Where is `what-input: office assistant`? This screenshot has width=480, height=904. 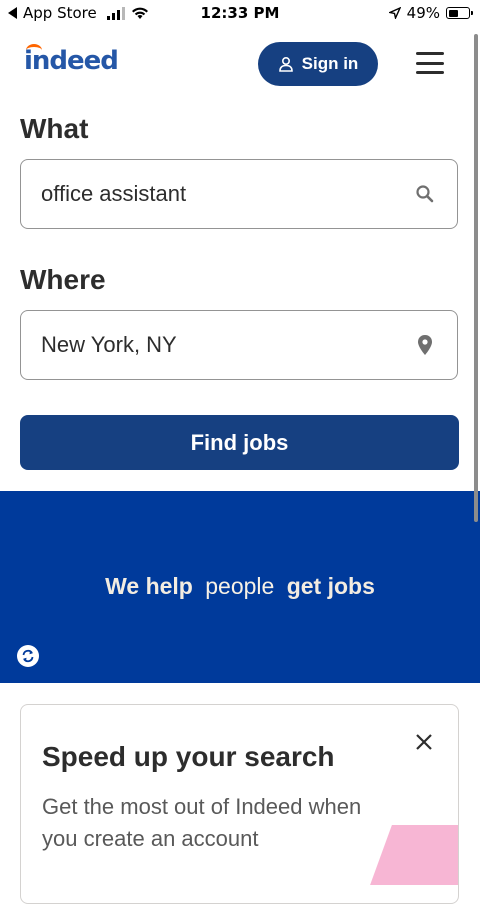 what-input: office assistant is located at coordinates (239, 194).